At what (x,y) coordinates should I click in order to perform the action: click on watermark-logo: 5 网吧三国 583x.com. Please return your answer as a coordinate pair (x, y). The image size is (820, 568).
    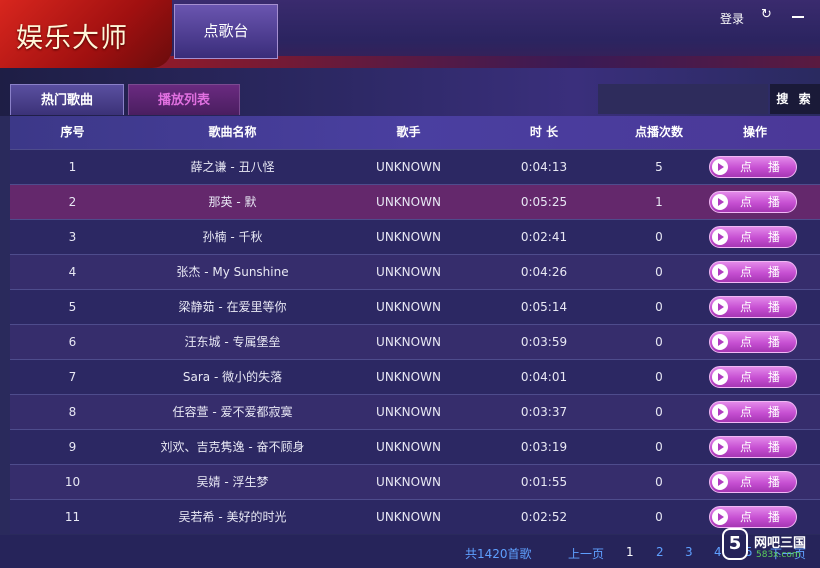
    Looking at the image, I should click on (769, 548).